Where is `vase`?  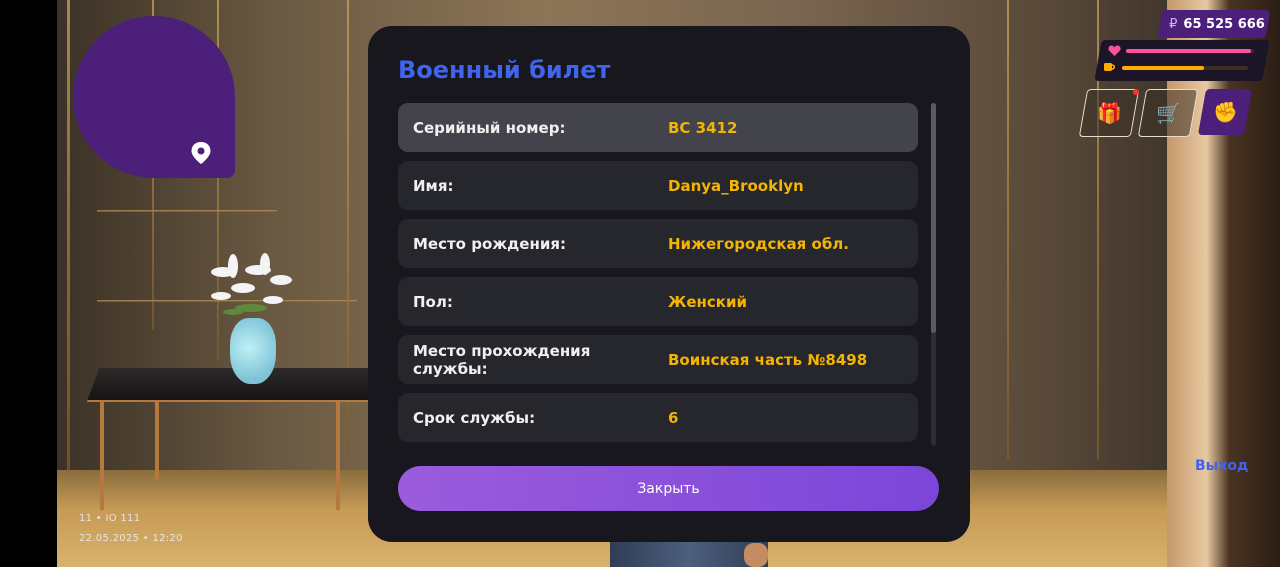
vase is located at coordinates (253, 351).